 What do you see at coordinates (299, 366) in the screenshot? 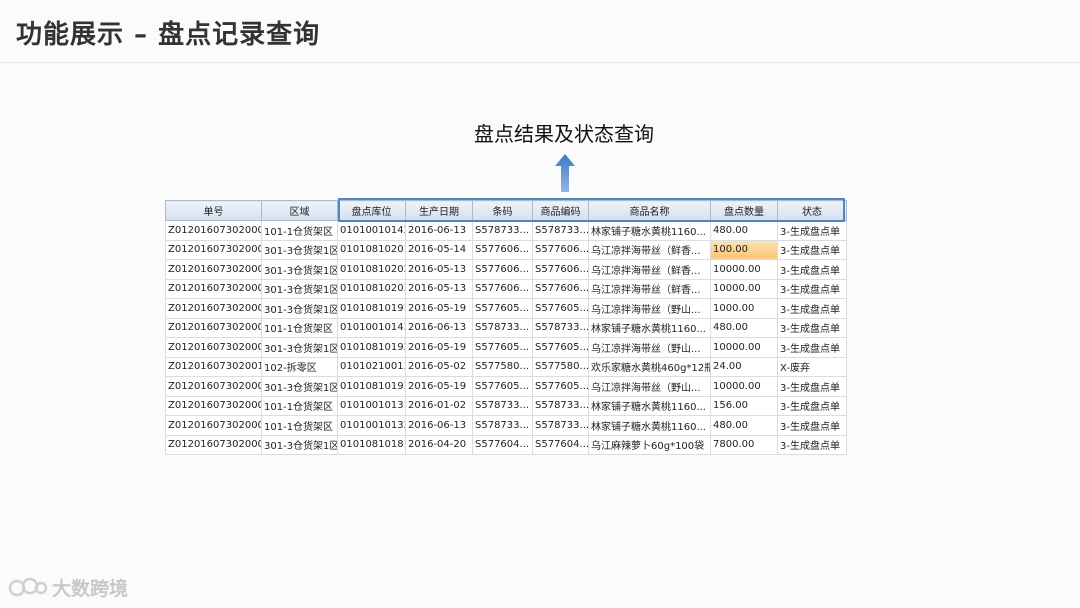
I see `table-cell: 102-拆零区` at bounding box center [299, 366].